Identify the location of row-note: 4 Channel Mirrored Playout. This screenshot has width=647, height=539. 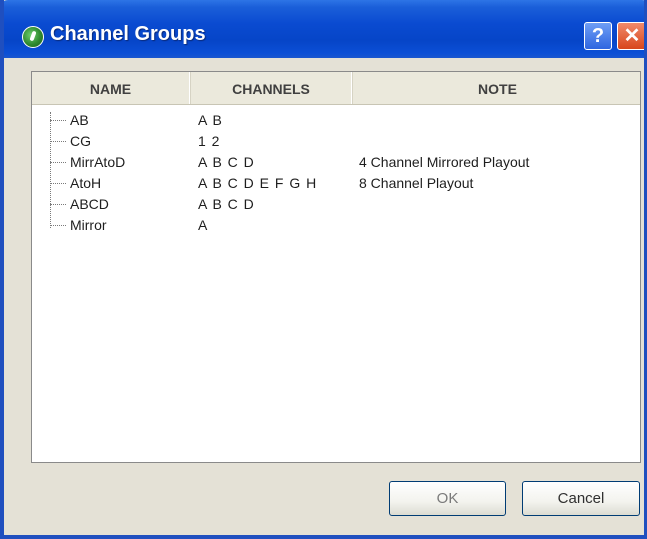
(444, 162).